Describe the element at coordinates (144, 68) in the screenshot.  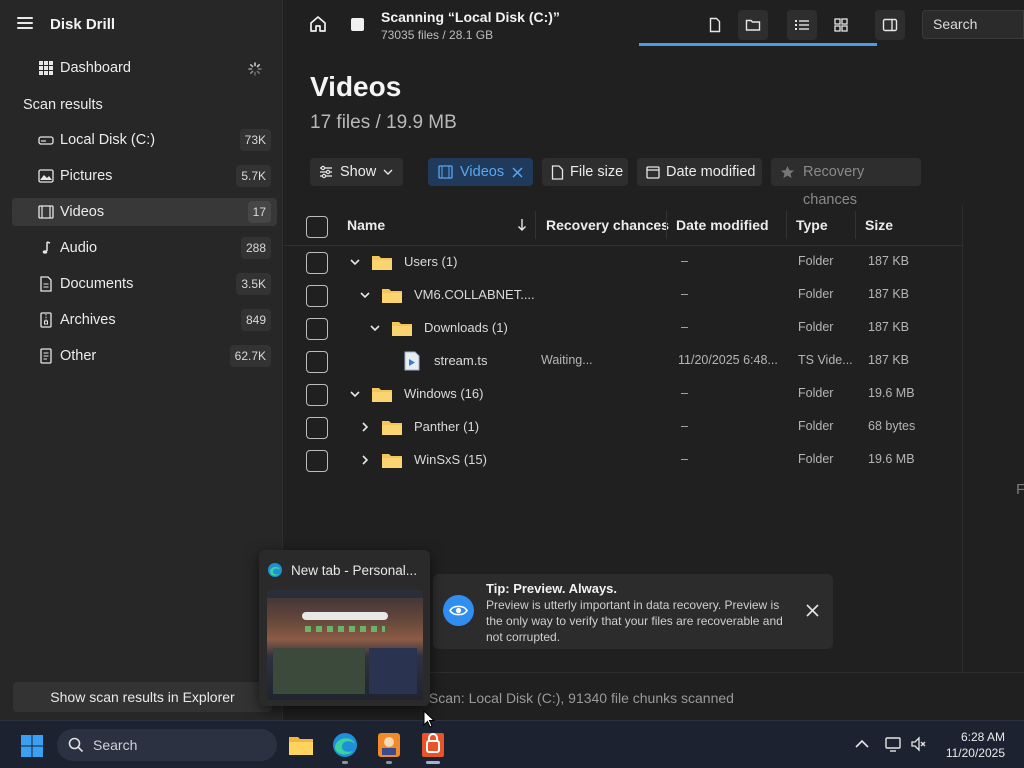
I see `sidebar-item-dashboard: Dashboard` at that location.